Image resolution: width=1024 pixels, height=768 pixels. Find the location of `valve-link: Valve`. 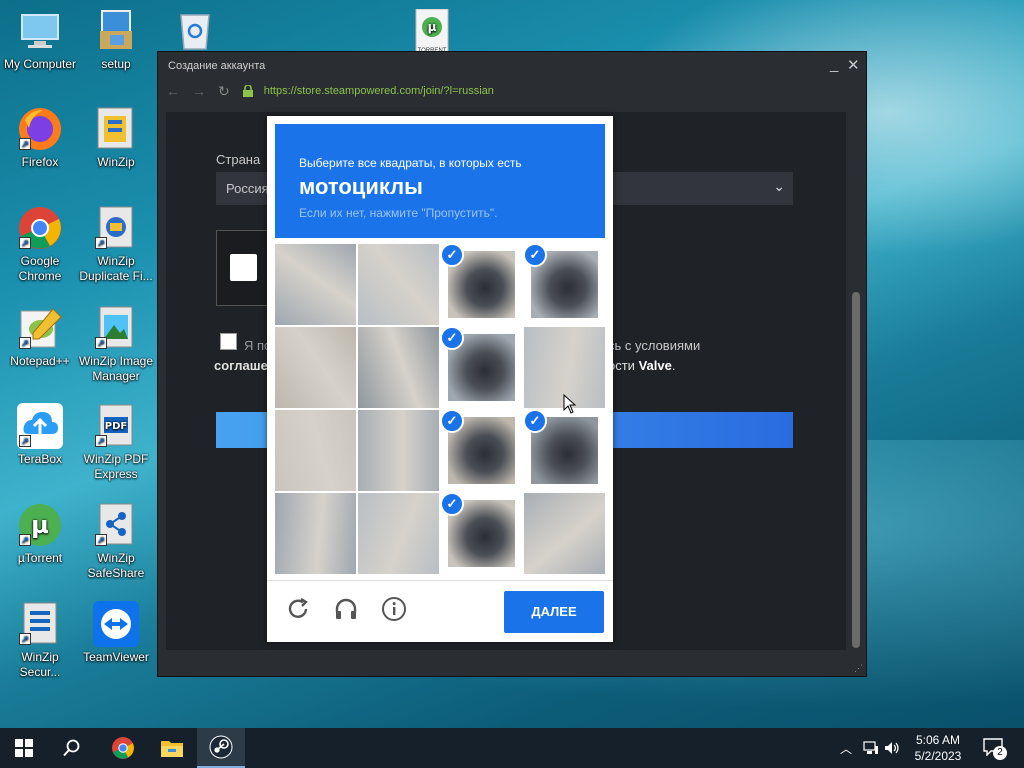

valve-link: Valve is located at coordinates (655, 365).